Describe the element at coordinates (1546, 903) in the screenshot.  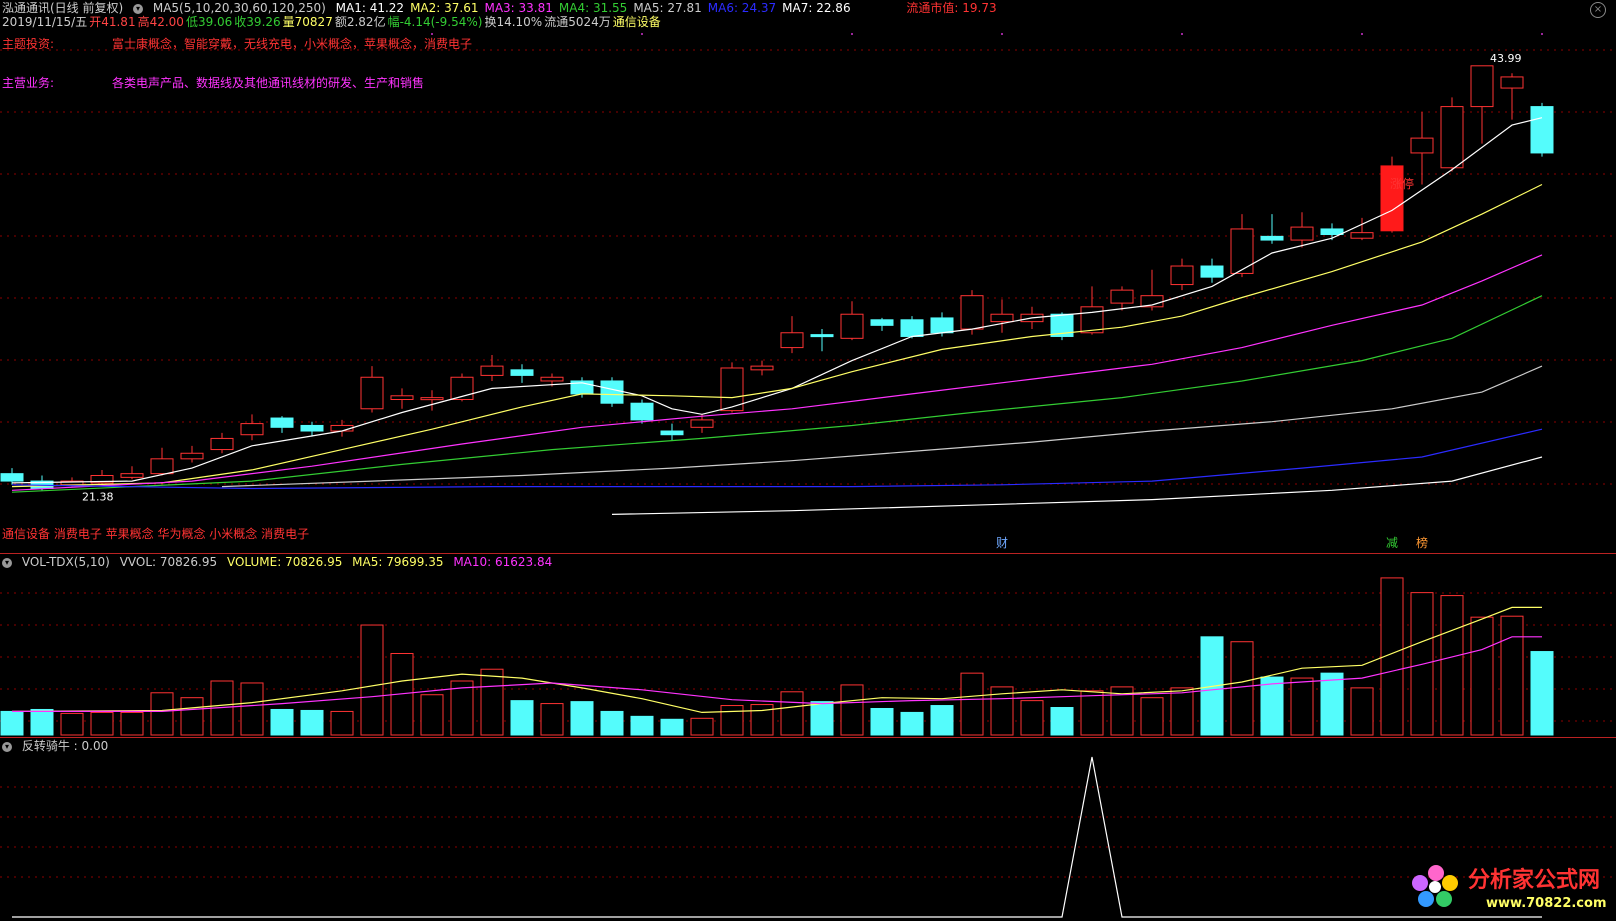
I see `logo-url: www.70822.com` at that location.